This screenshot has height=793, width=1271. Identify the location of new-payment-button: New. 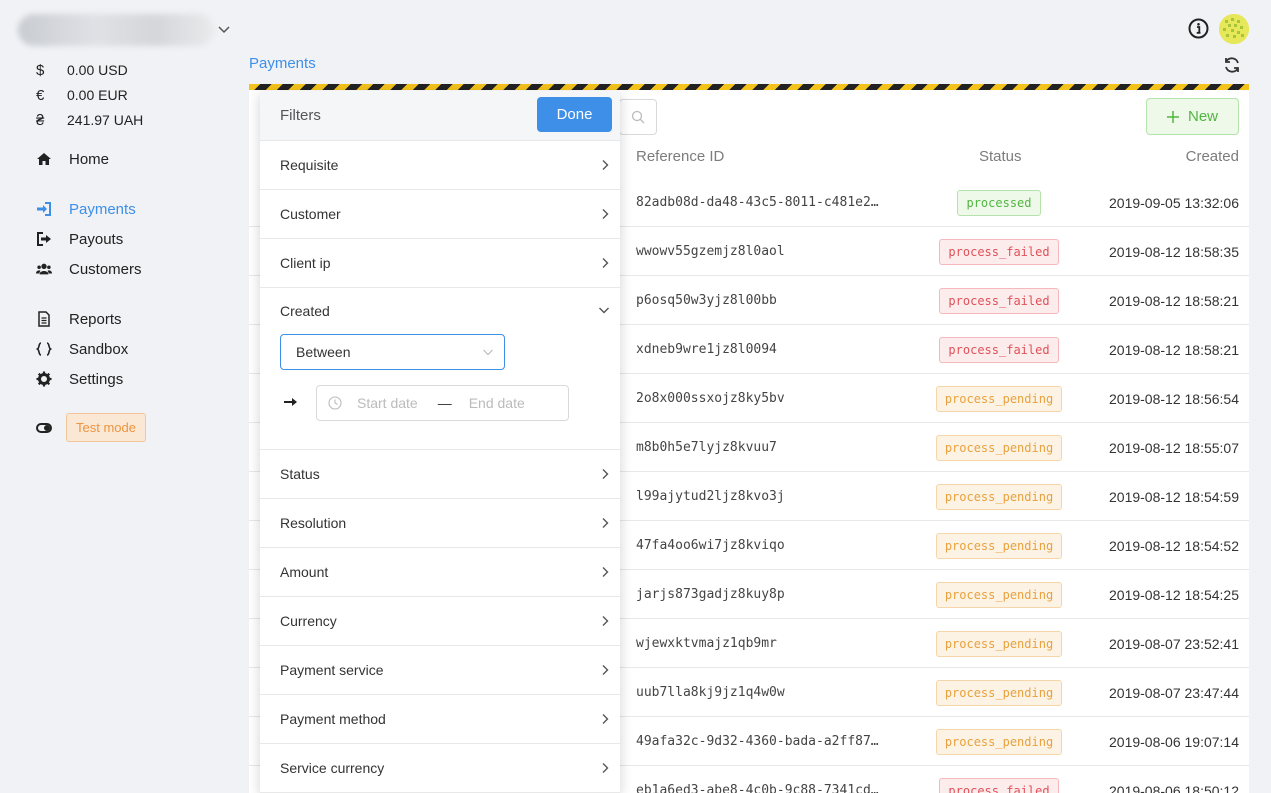
(1192, 116).